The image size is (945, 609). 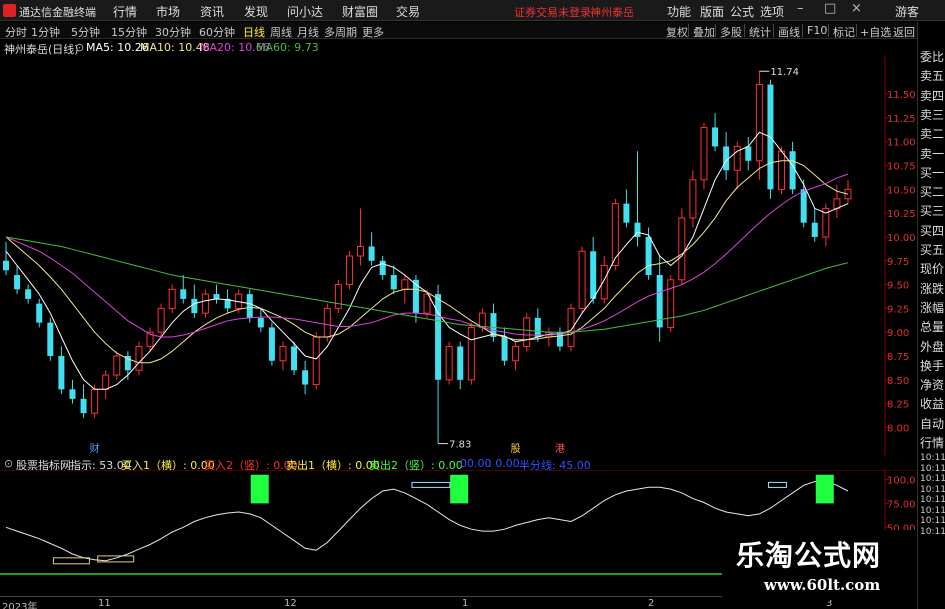 I want to click on menu-wenxiaoda: 问小达, so click(x=305, y=11).